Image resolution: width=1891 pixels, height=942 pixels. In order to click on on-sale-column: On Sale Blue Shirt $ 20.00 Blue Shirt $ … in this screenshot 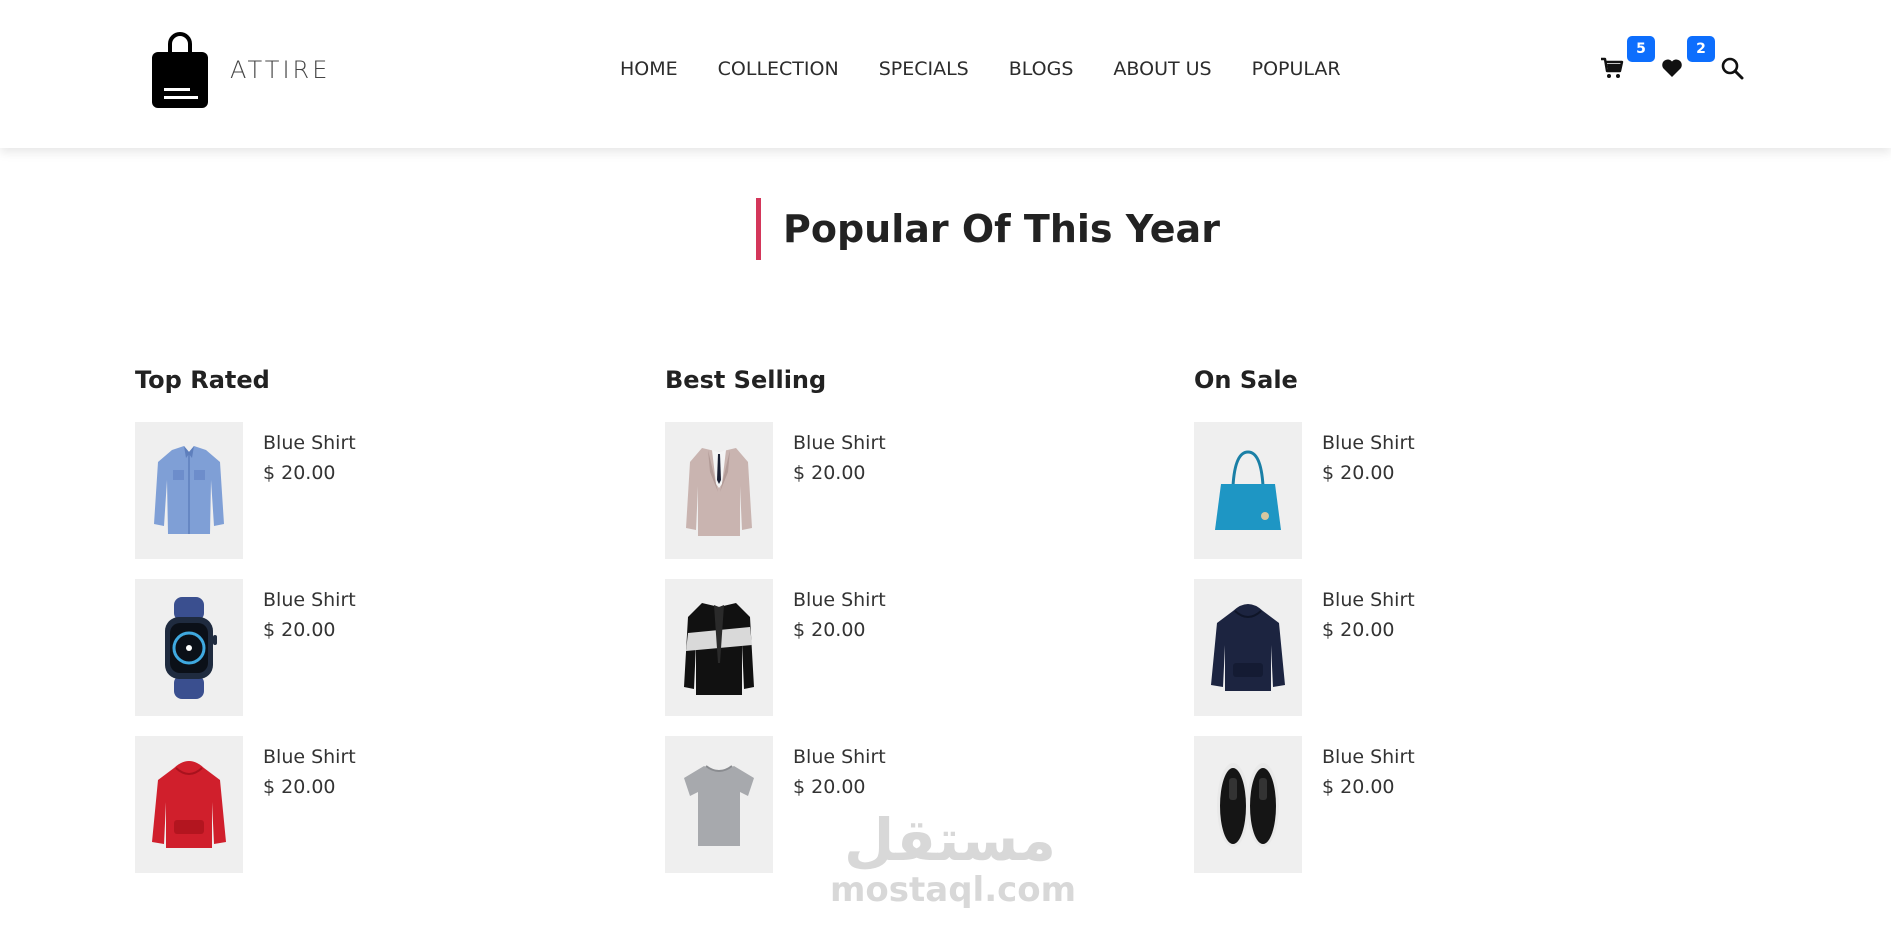, I will do `click(1404, 616)`.